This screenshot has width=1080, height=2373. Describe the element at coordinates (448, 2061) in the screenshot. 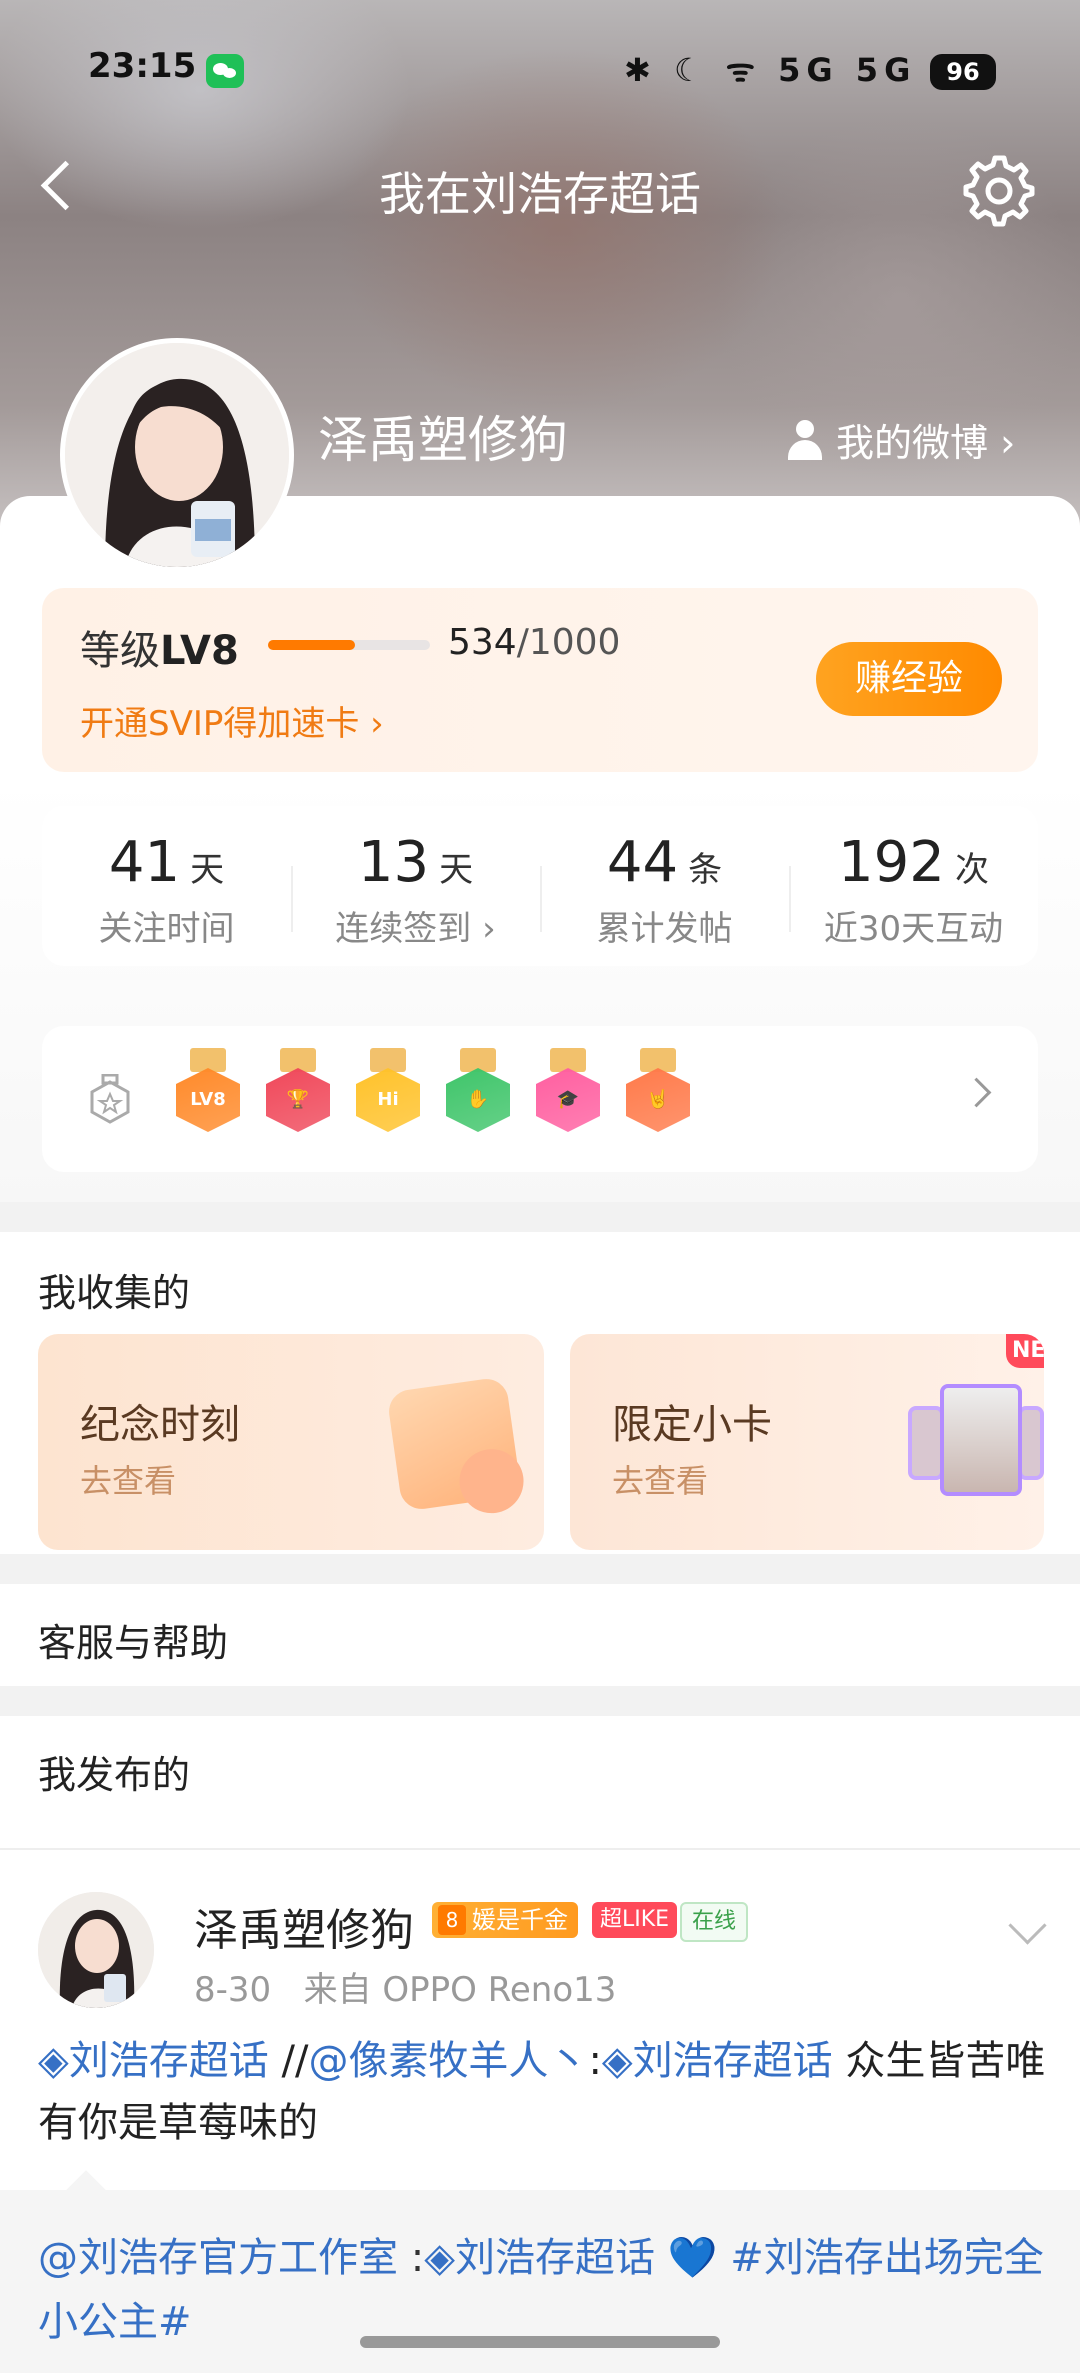

I see `mention-link: @像素牧羊人丶` at that location.